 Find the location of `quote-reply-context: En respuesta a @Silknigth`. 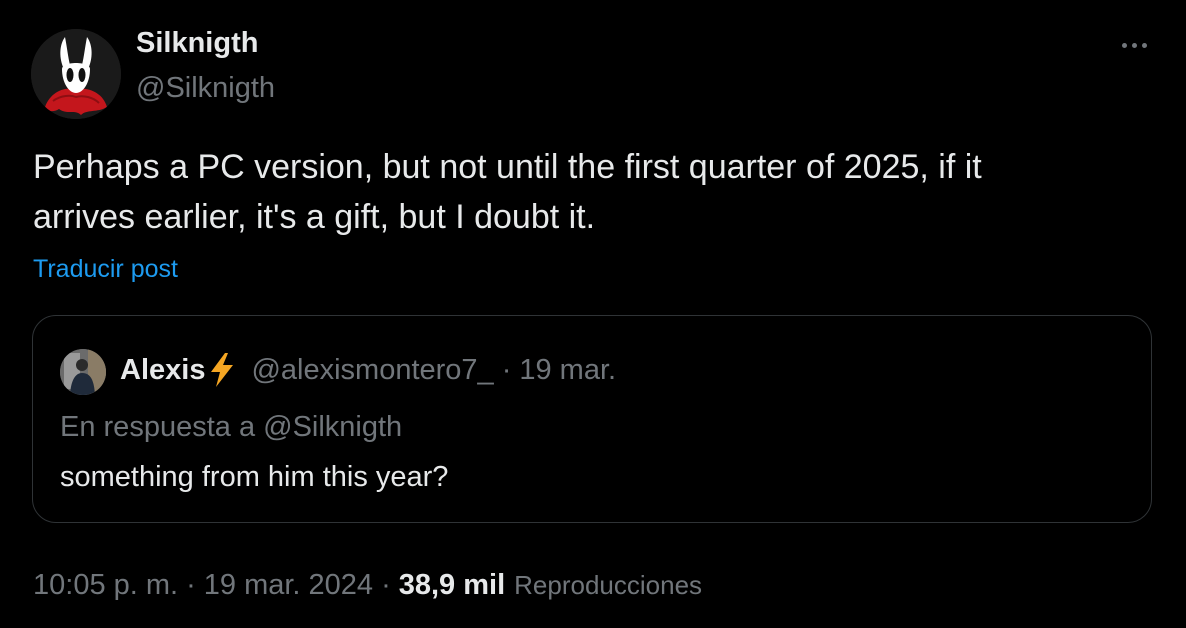

quote-reply-context: En respuesta a @Silknigth is located at coordinates (231, 427).